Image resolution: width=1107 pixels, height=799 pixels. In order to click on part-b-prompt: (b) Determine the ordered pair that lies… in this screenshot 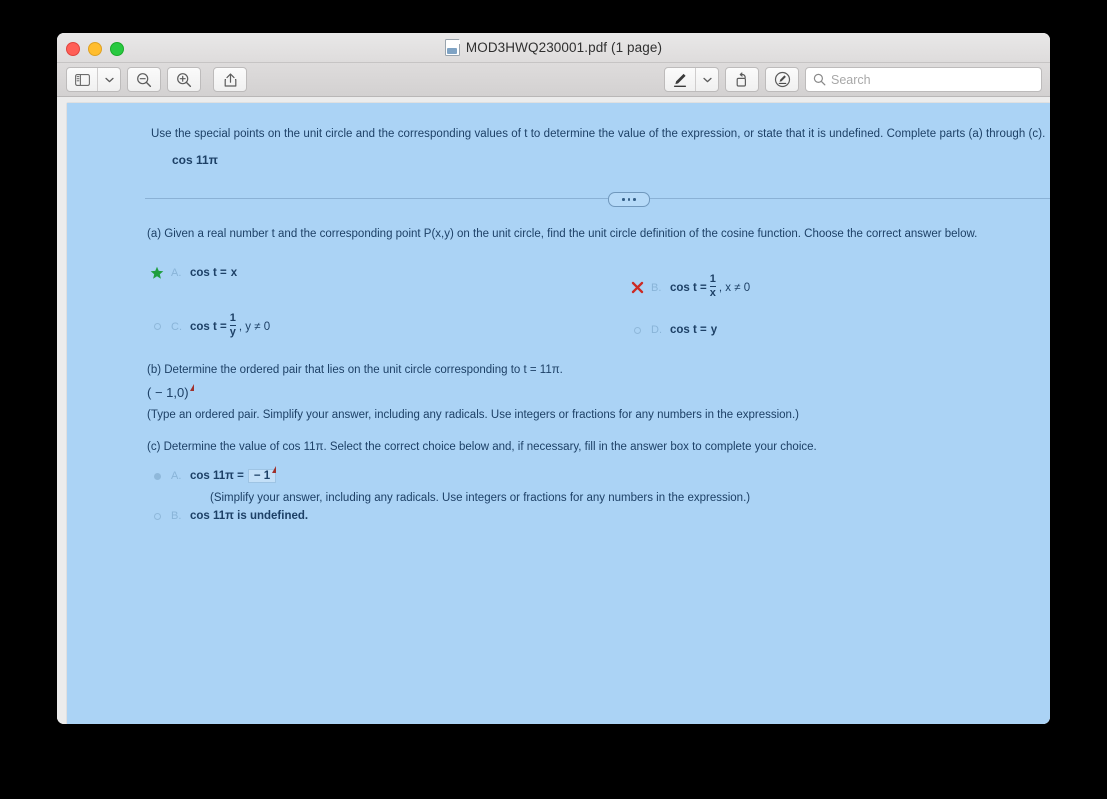, I will do `click(355, 370)`.